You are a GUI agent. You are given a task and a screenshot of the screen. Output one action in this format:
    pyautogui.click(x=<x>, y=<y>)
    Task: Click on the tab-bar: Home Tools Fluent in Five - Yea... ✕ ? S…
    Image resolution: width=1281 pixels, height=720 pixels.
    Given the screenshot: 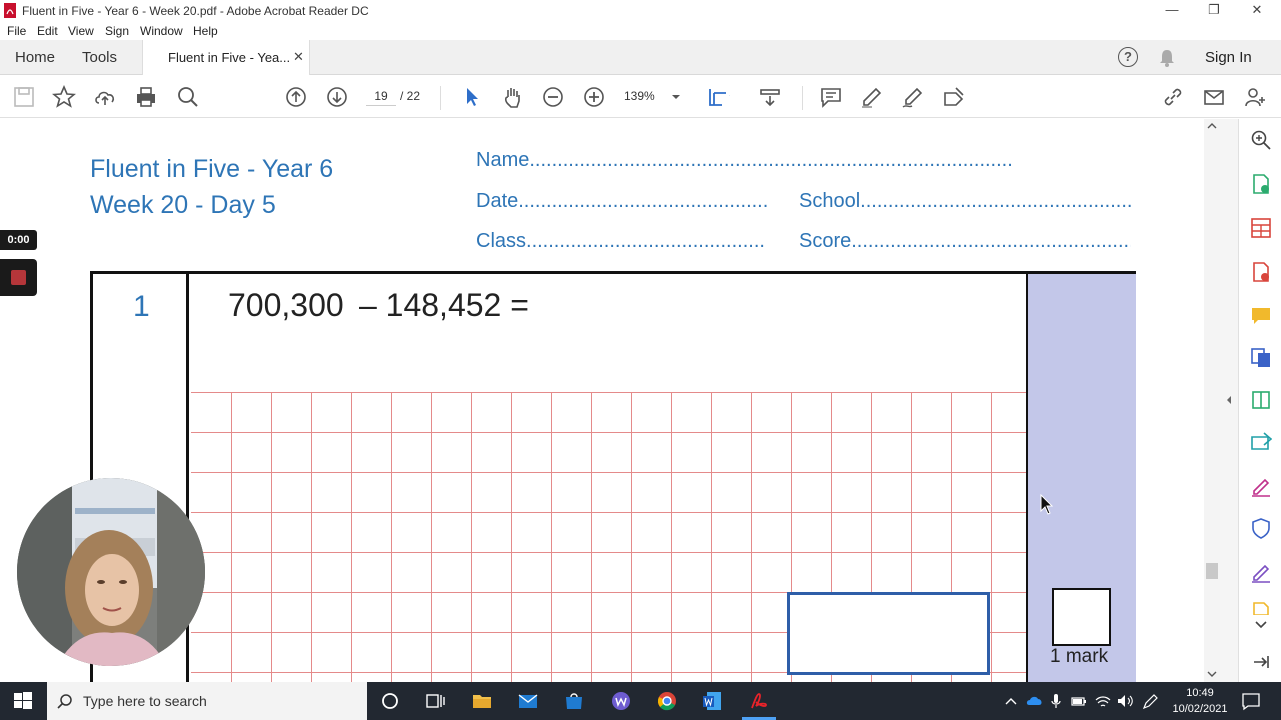 What is the action you would take?
    pyautogui.click(x=640, y=57)
    